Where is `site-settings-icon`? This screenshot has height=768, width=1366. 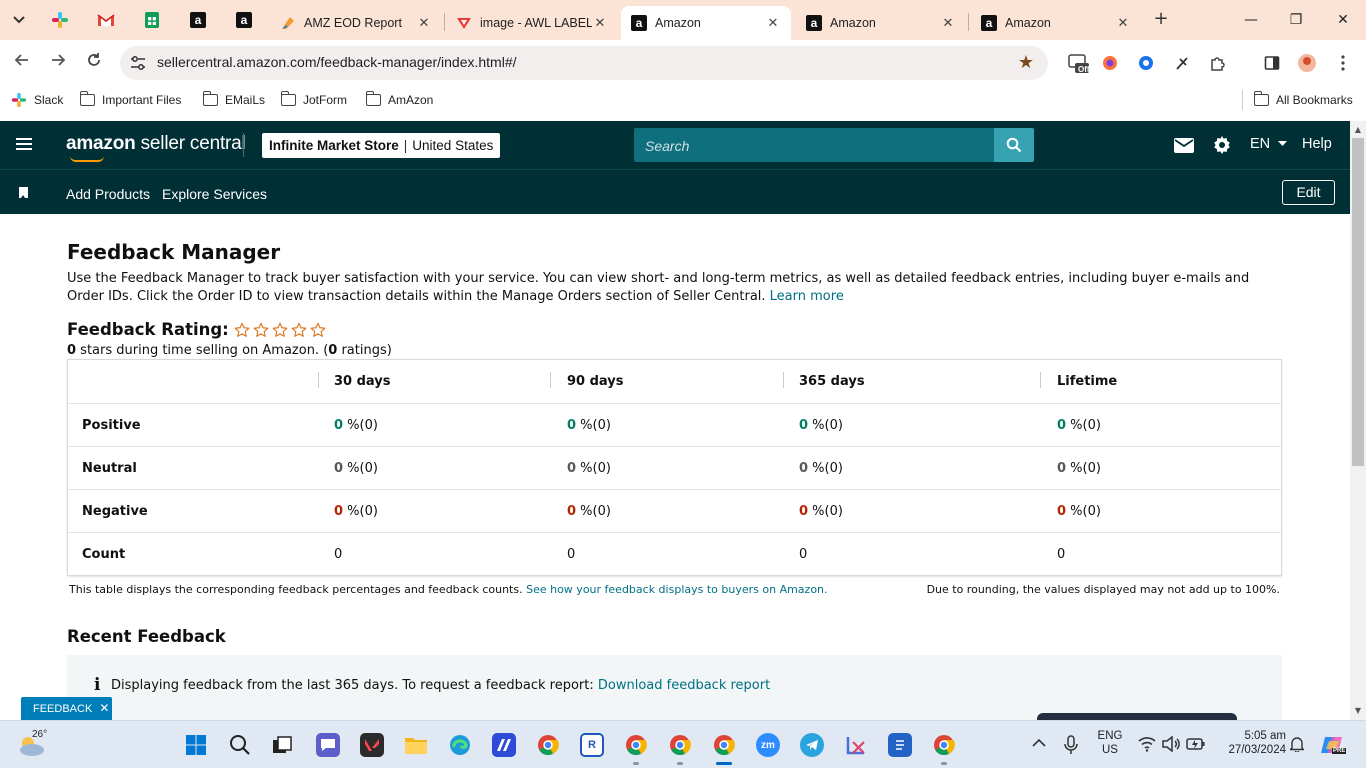
site-settings-icon is located at coordinates (138, 63).